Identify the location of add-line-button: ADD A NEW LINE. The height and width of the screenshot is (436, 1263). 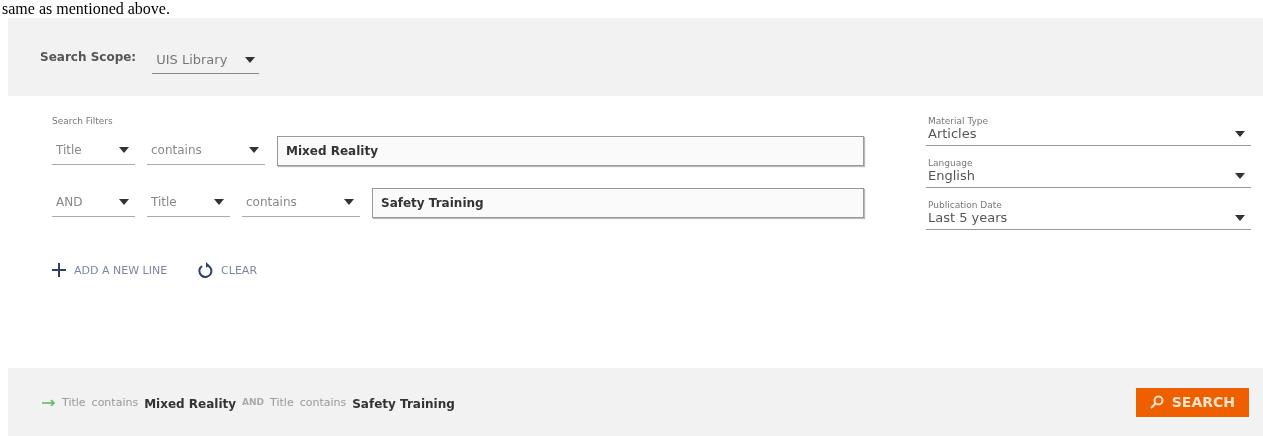
(110, 270).